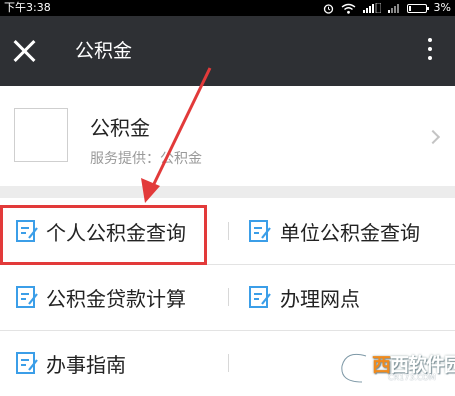 This screenshot has height=396, width=455. I want to click on column-divider, so click(228, 363).